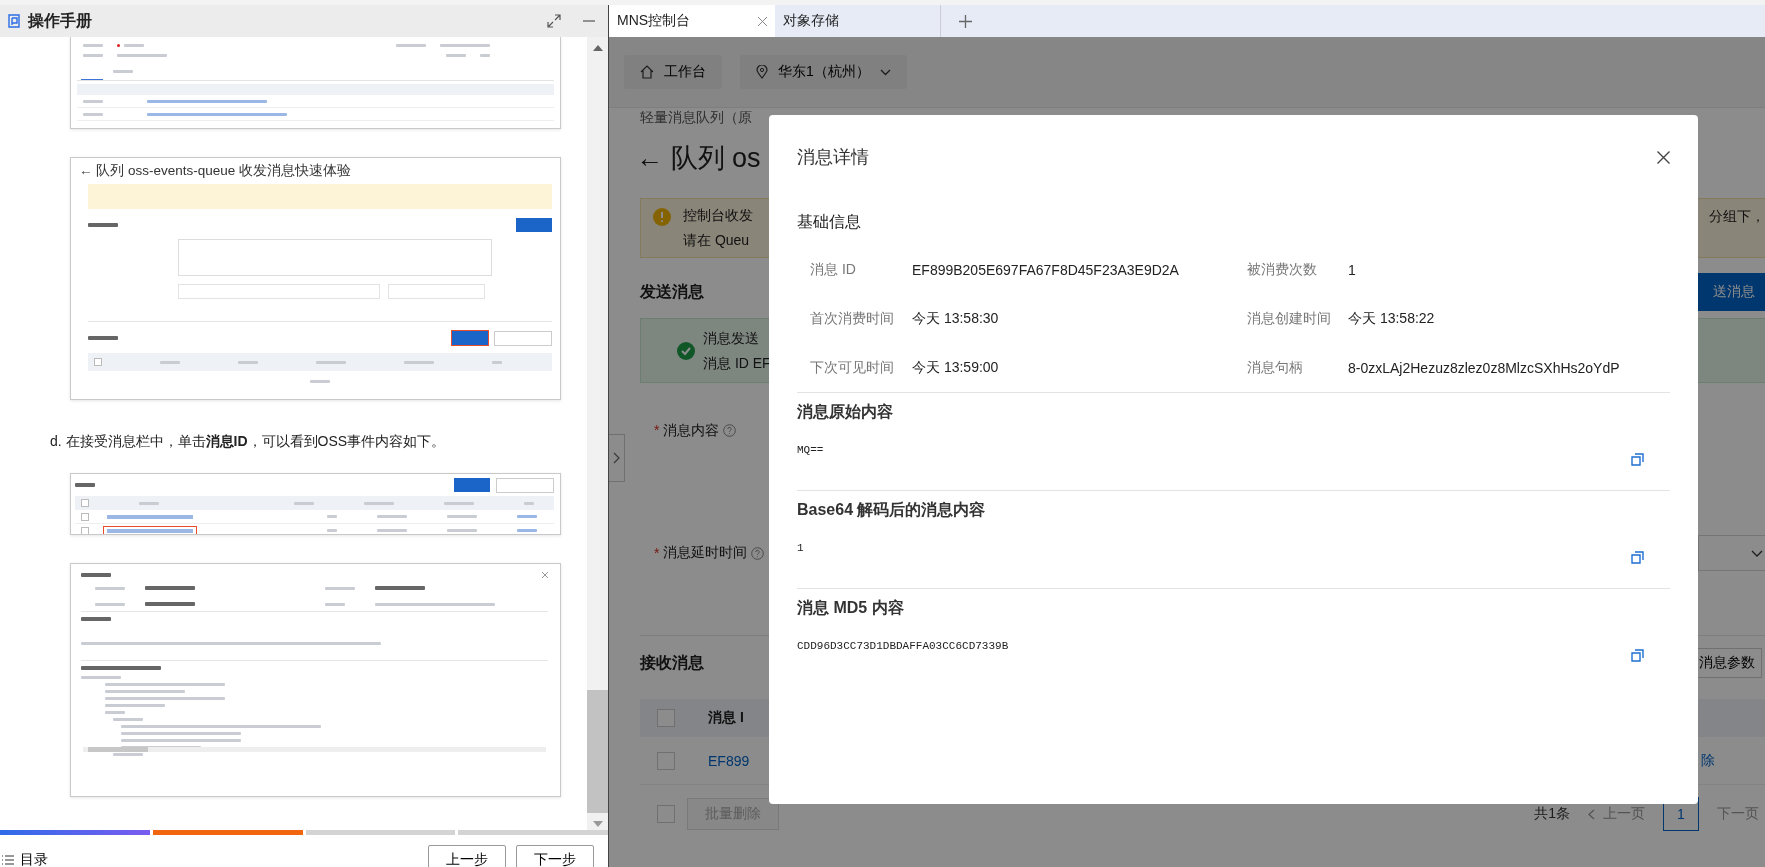 Image resolution: width=1765 pixels, height=867 pixels. I want to click on field-value: 今天 13:59:00, so click(956, 367).